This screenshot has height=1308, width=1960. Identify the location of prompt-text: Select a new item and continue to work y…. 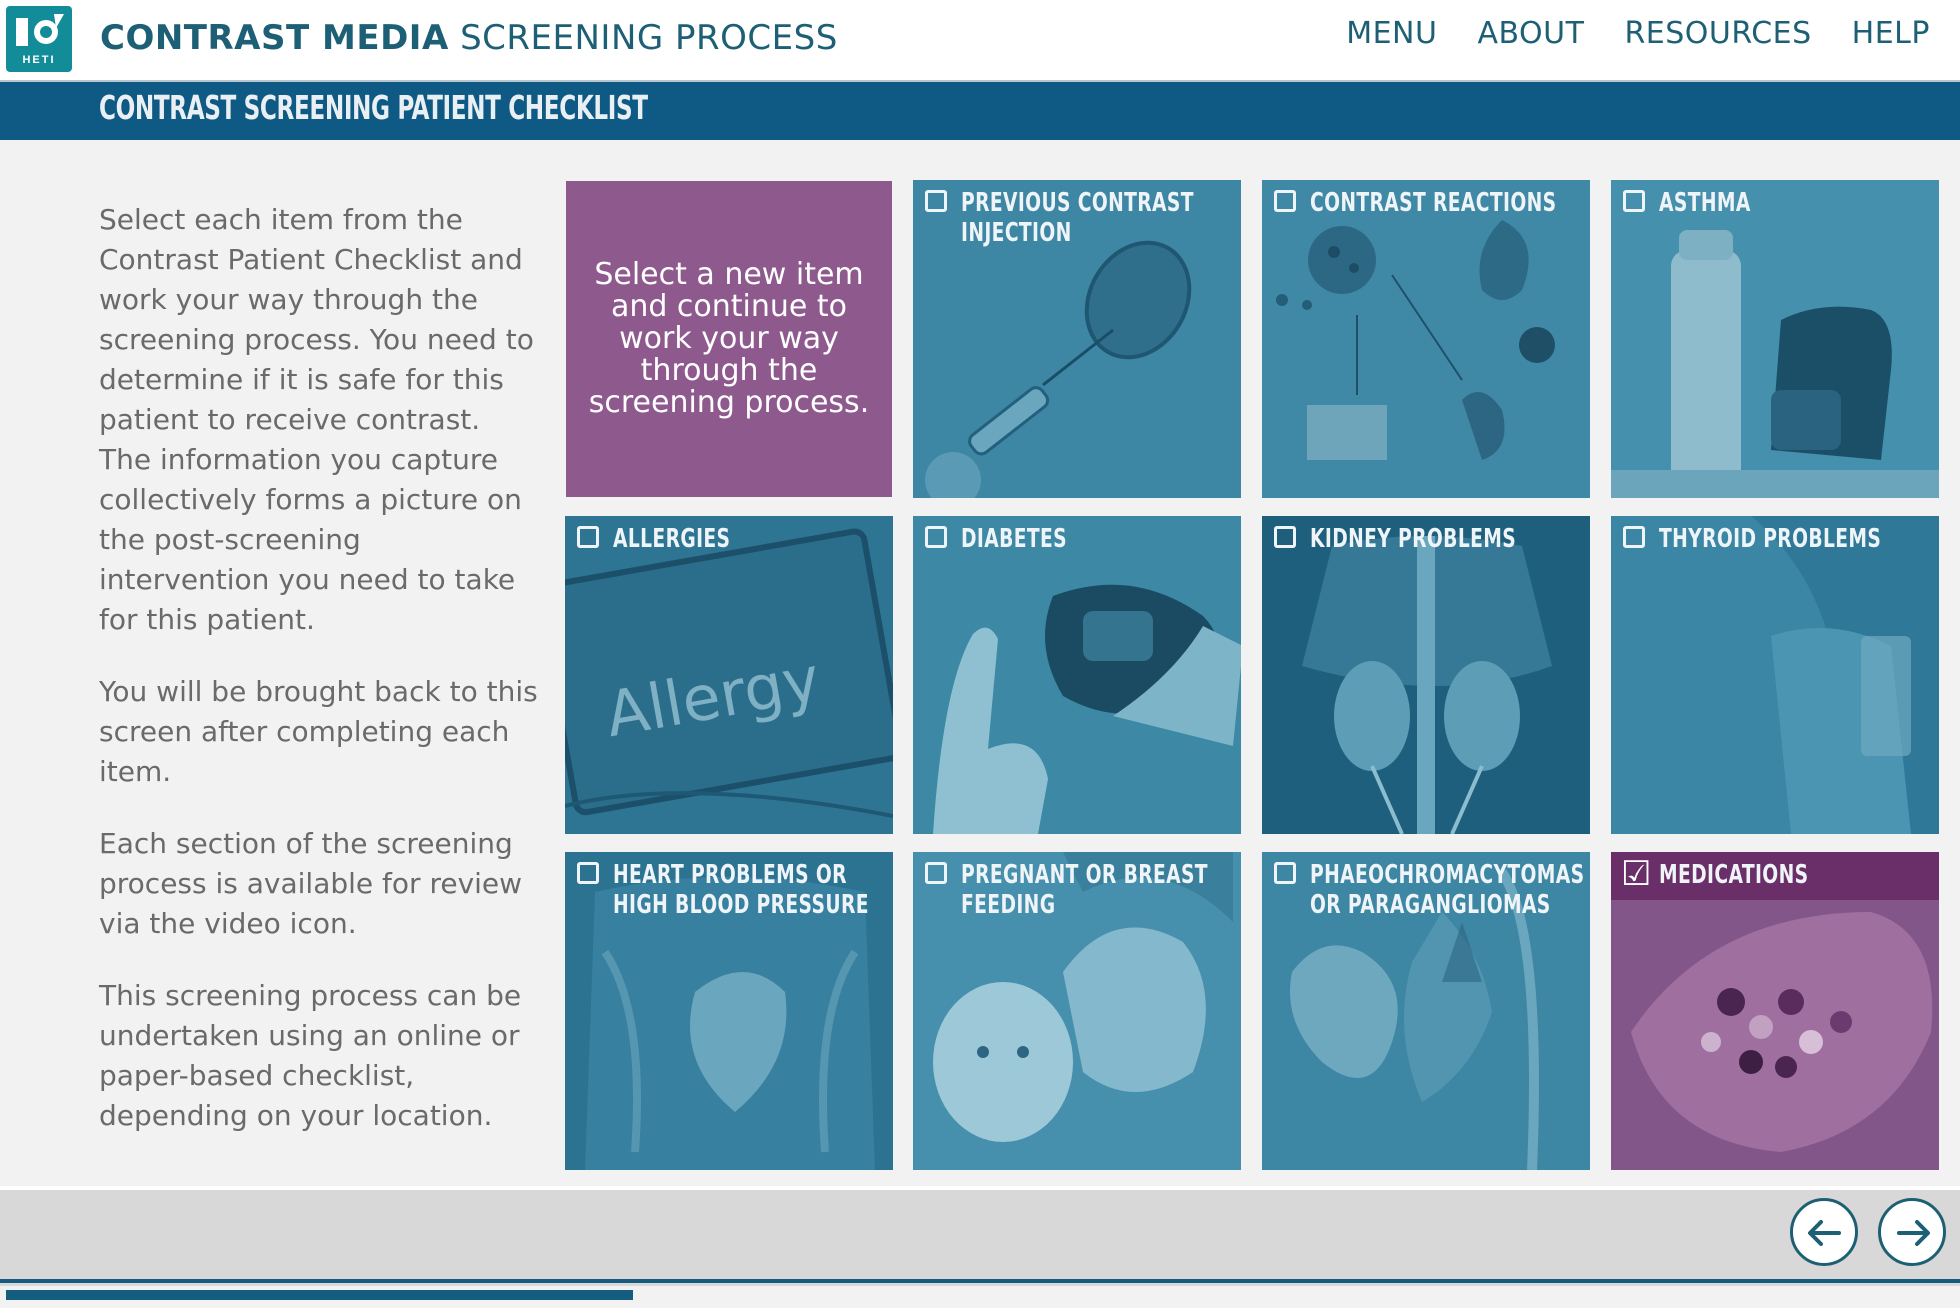
(729, 338).